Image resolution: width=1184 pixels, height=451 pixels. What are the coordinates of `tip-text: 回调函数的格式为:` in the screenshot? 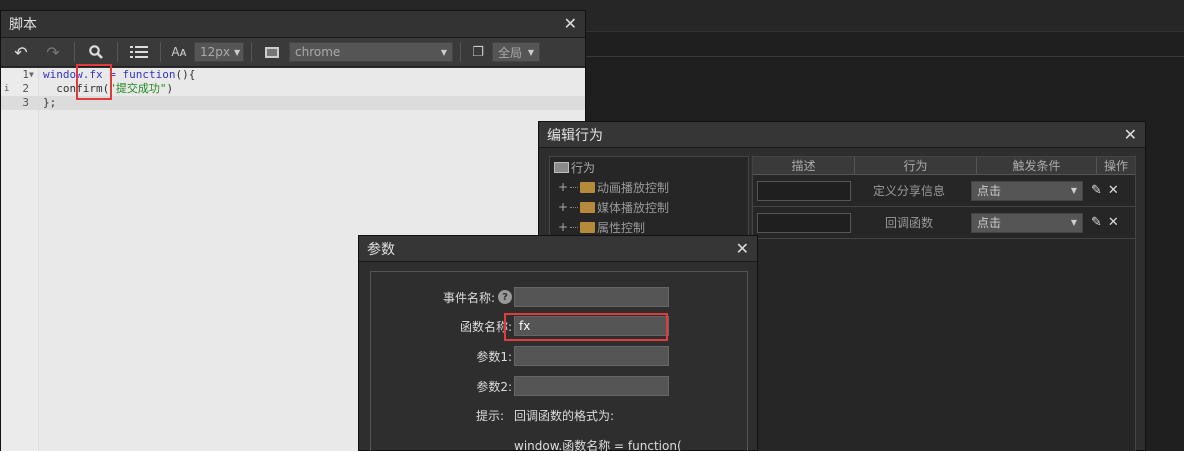 It's located at (564, 415).